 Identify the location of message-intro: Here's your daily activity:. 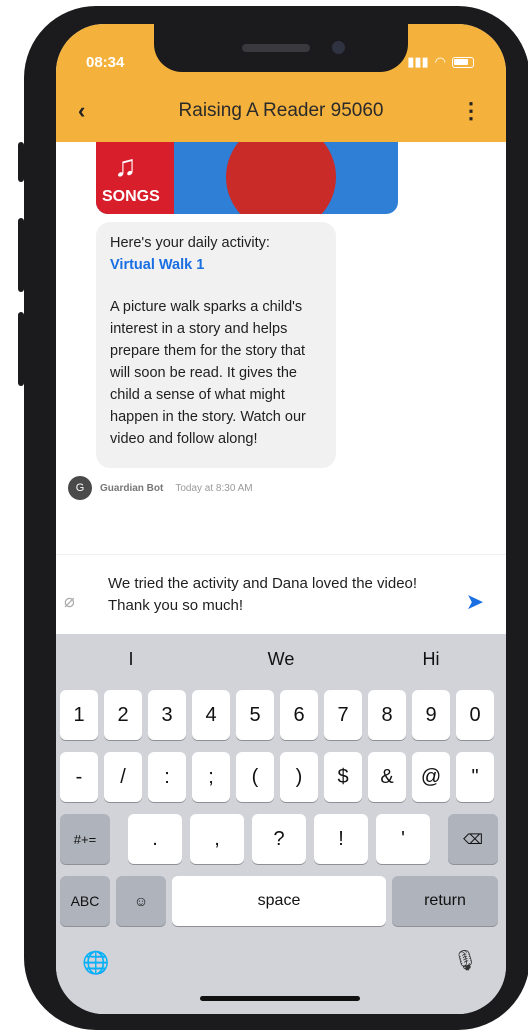
(190, 243).